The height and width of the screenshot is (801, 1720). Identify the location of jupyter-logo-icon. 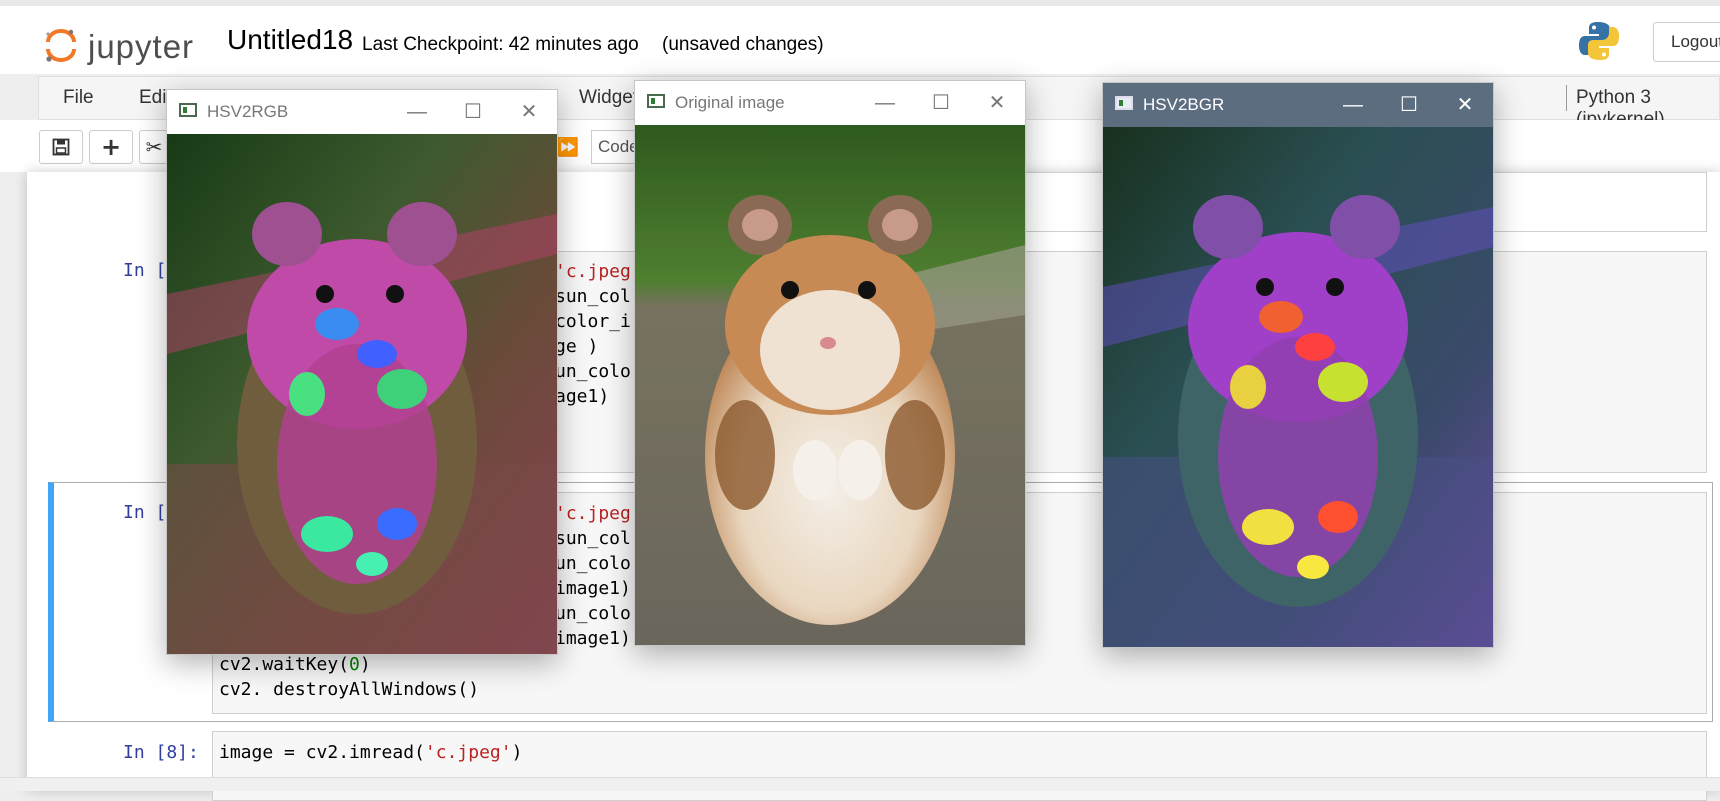
(61, 45).